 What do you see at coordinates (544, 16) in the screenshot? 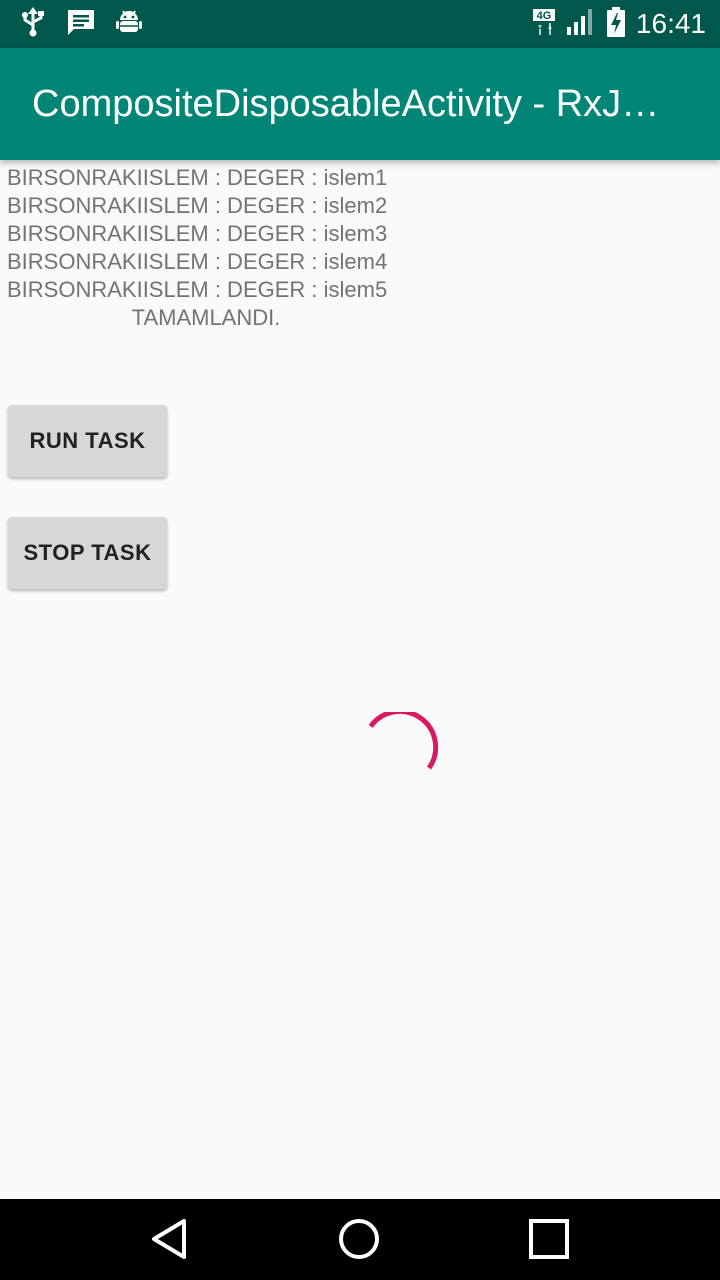
I see `network-label: 4G` at bounding box center [544, 16].